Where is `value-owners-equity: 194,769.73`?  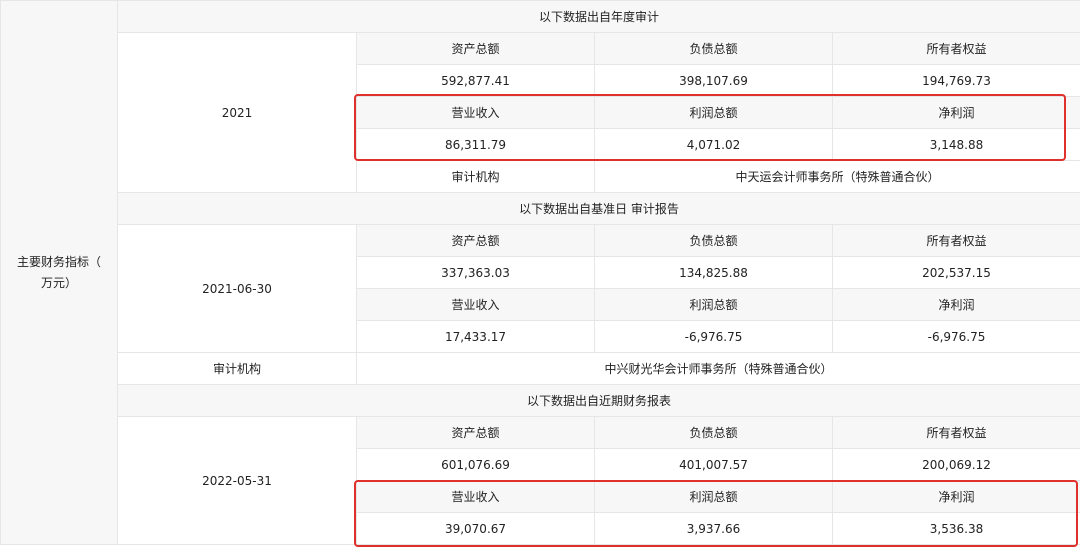
value-owners-equity: 194,769.73 is located at coordinates (955, 80).